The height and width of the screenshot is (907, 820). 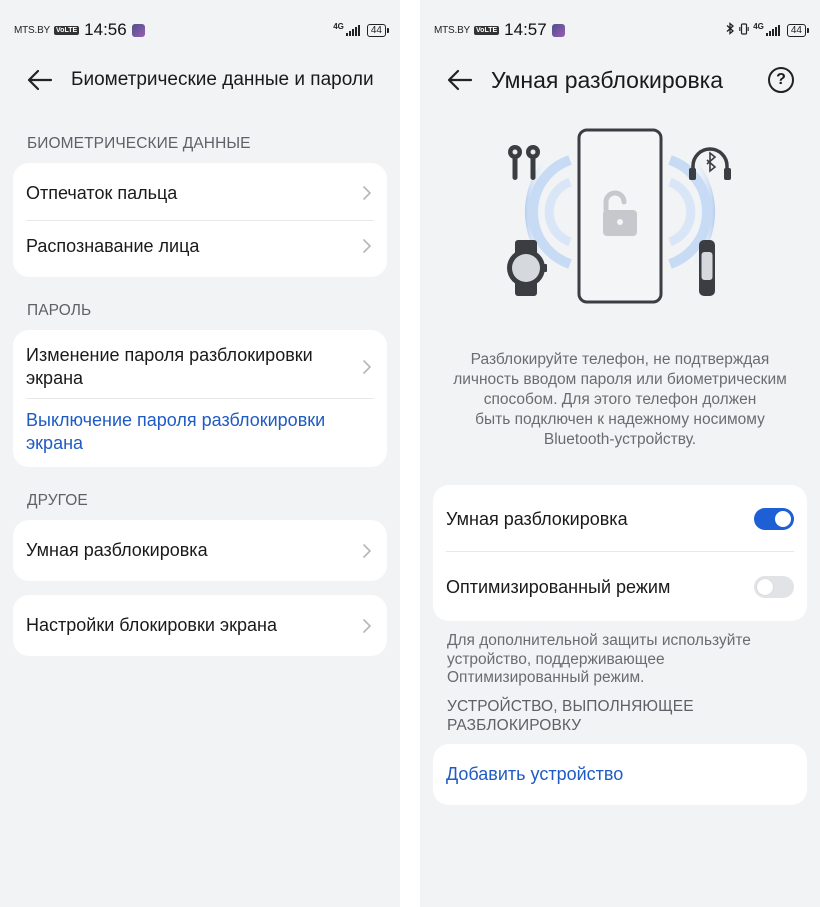 What do you see at coordinates (151, 625) in the screenshot?
I see `lock-settings-label: Настройки блокировки экрана` at bounding box center [151, 625].